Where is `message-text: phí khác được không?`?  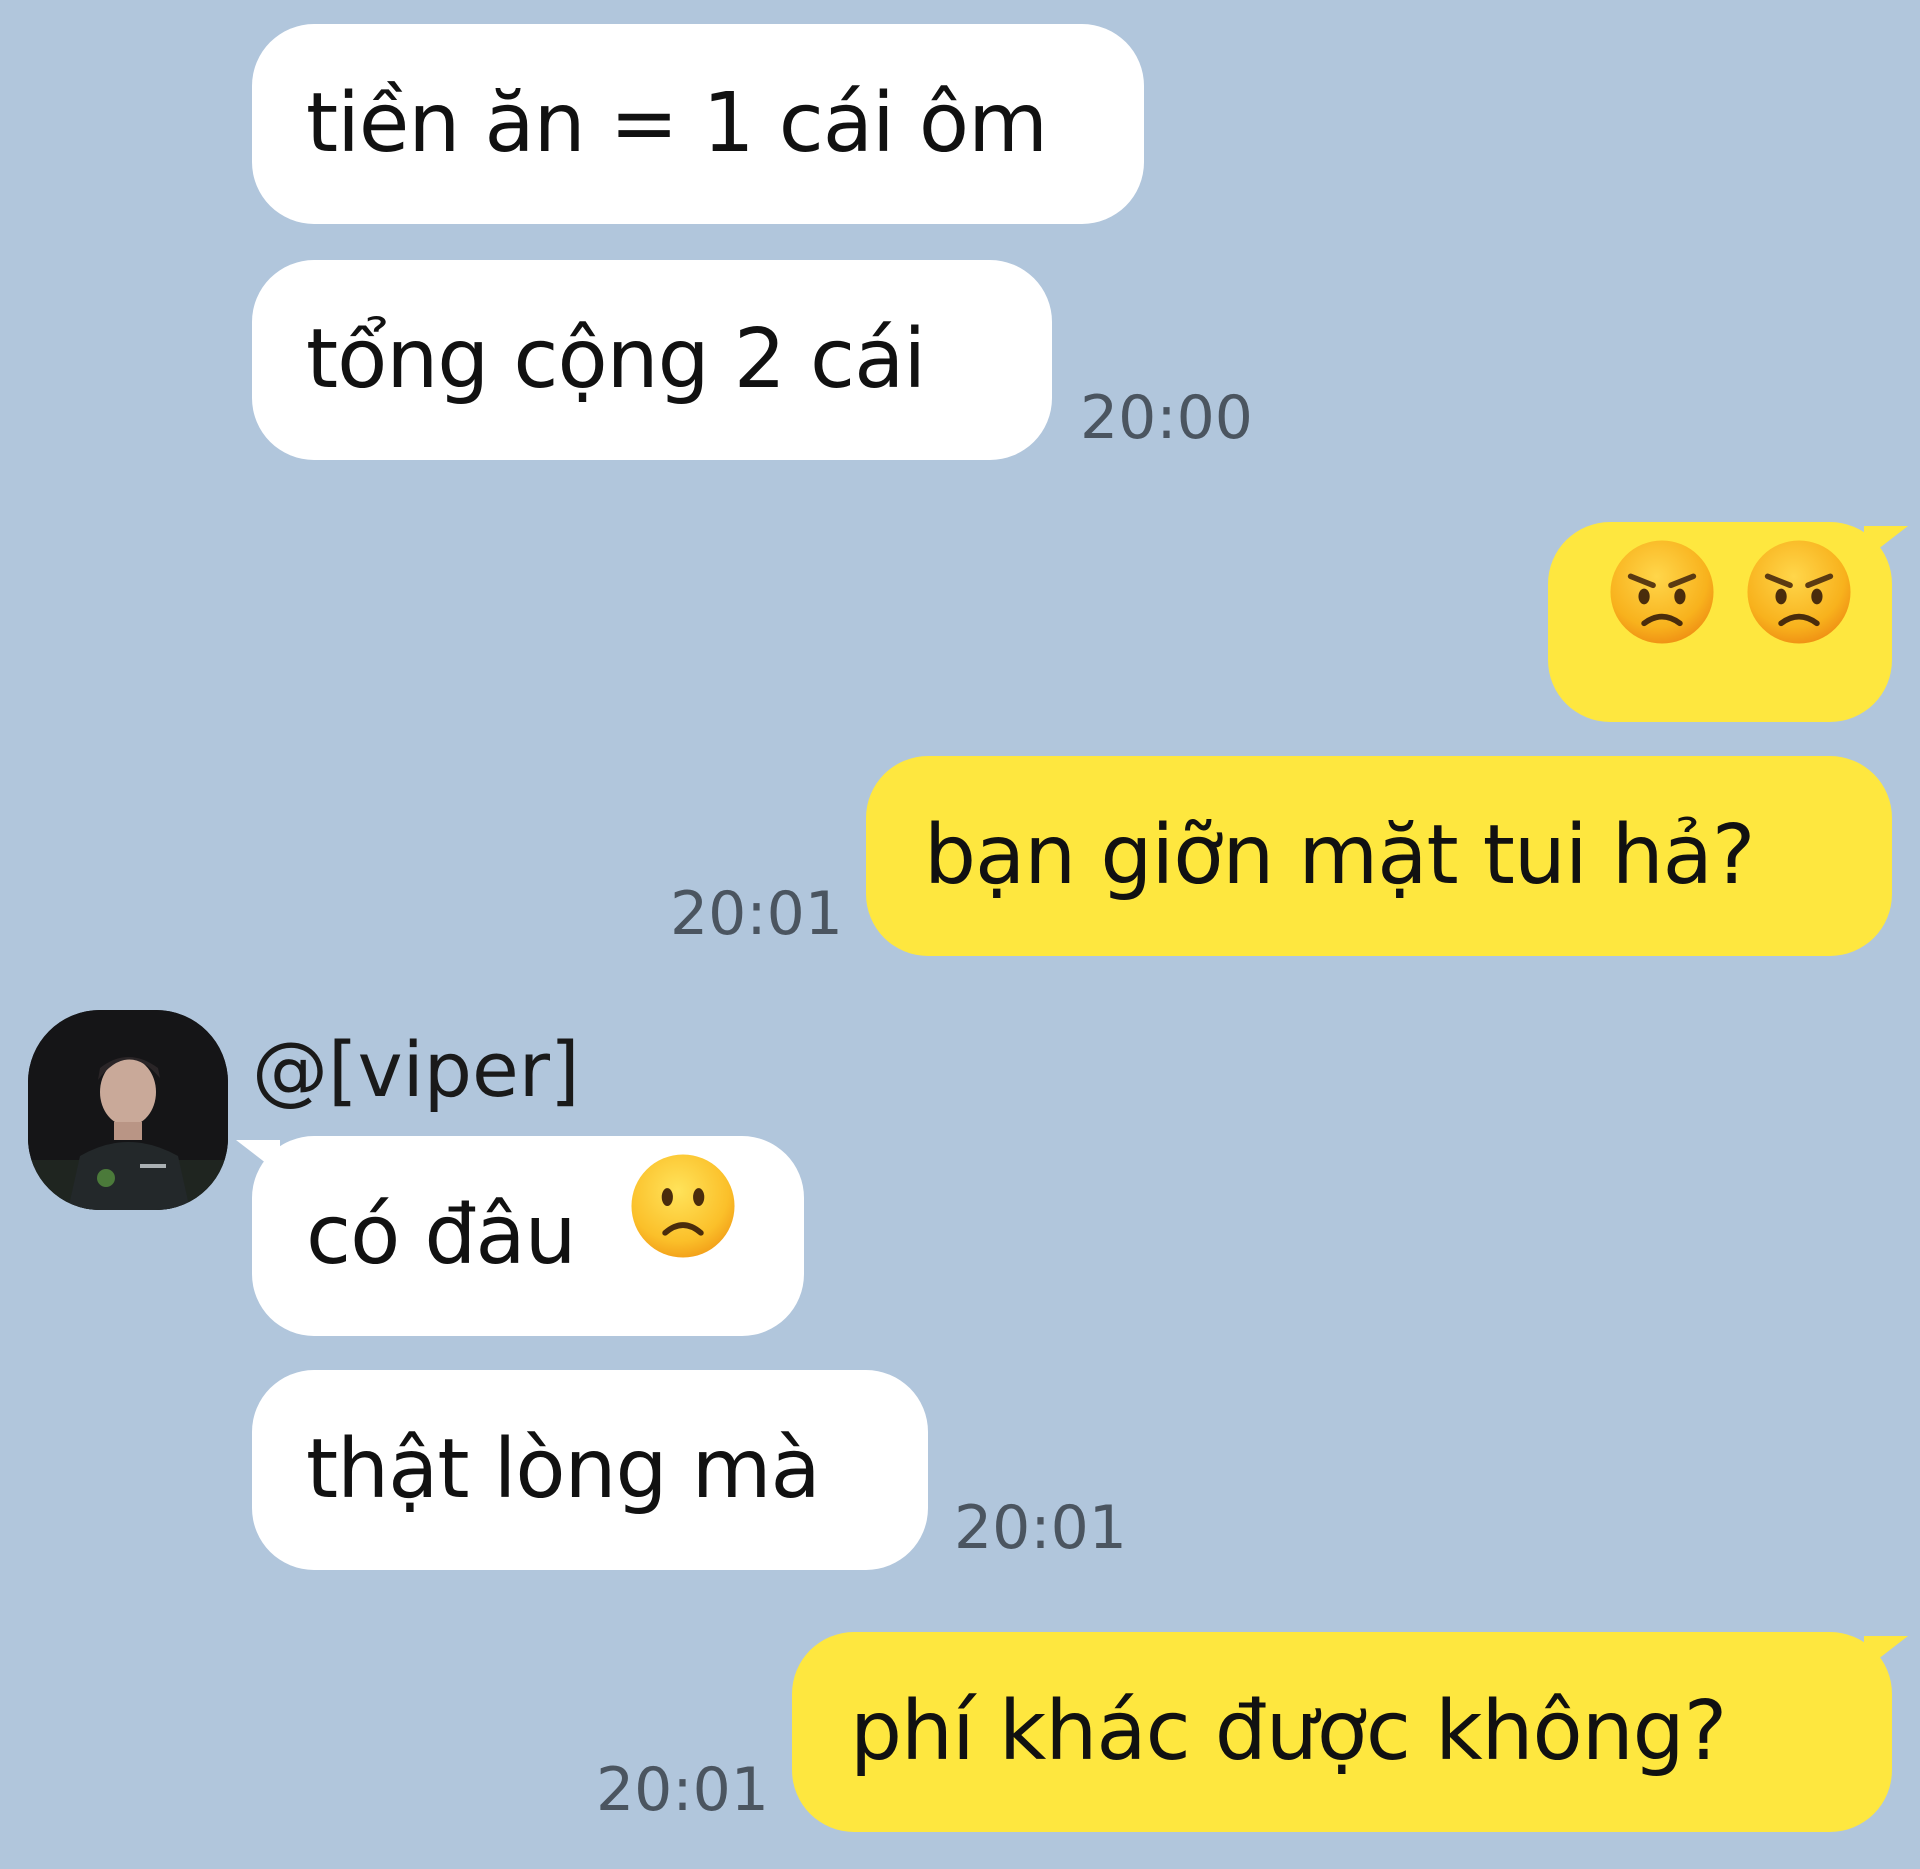
message-text: phí khác được không? is located at coordinates (1288, 1731).